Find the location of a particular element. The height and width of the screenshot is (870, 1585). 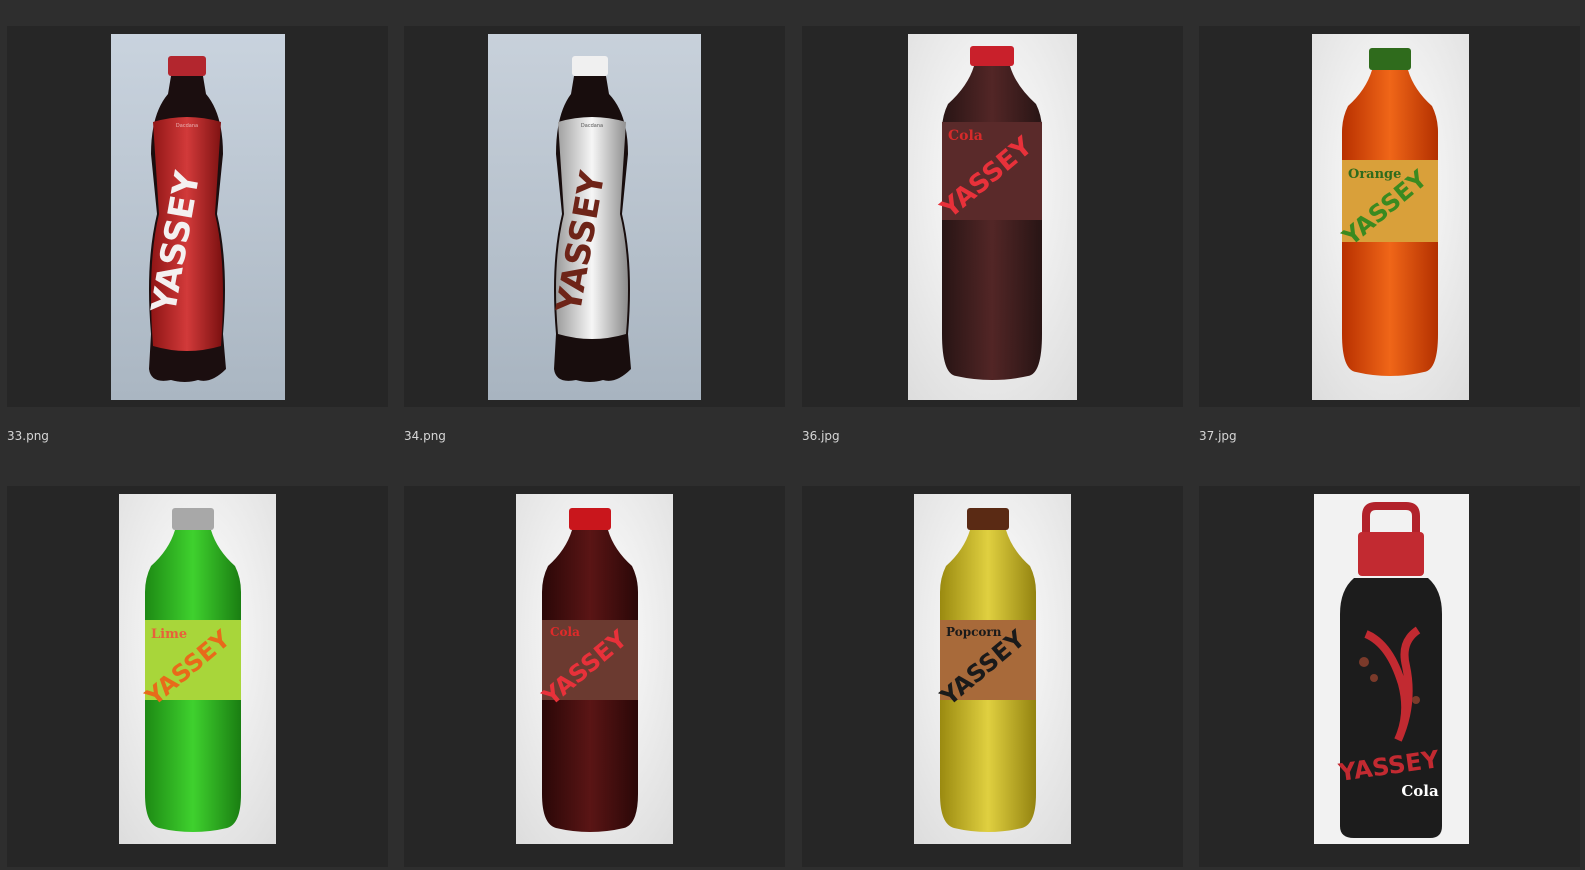

thumbnail-filename: 34.png is located at coordinates (425, 436).